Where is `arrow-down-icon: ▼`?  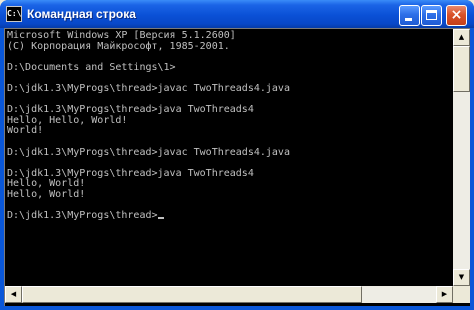
arrow-down-icon: ▼ is located at coordinates (461, 277).